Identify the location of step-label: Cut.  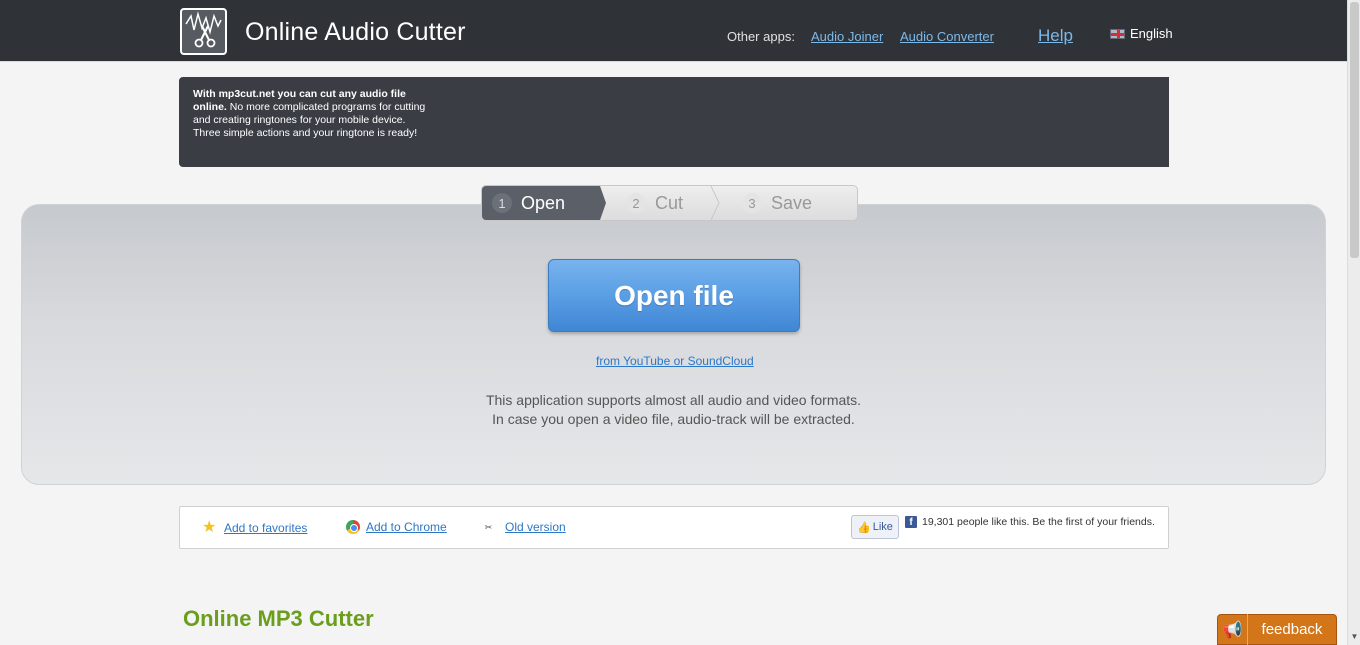
(669, 202).